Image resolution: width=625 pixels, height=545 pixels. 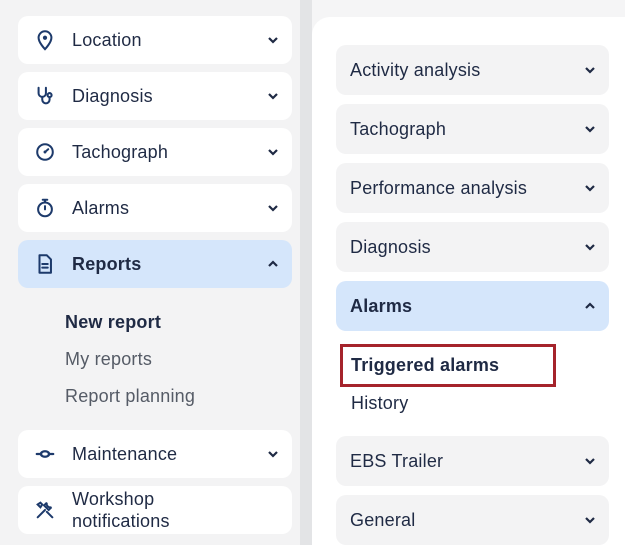 I want to click on sidebar-item-tachograph: Tachograph, so click(x=155, y=152).